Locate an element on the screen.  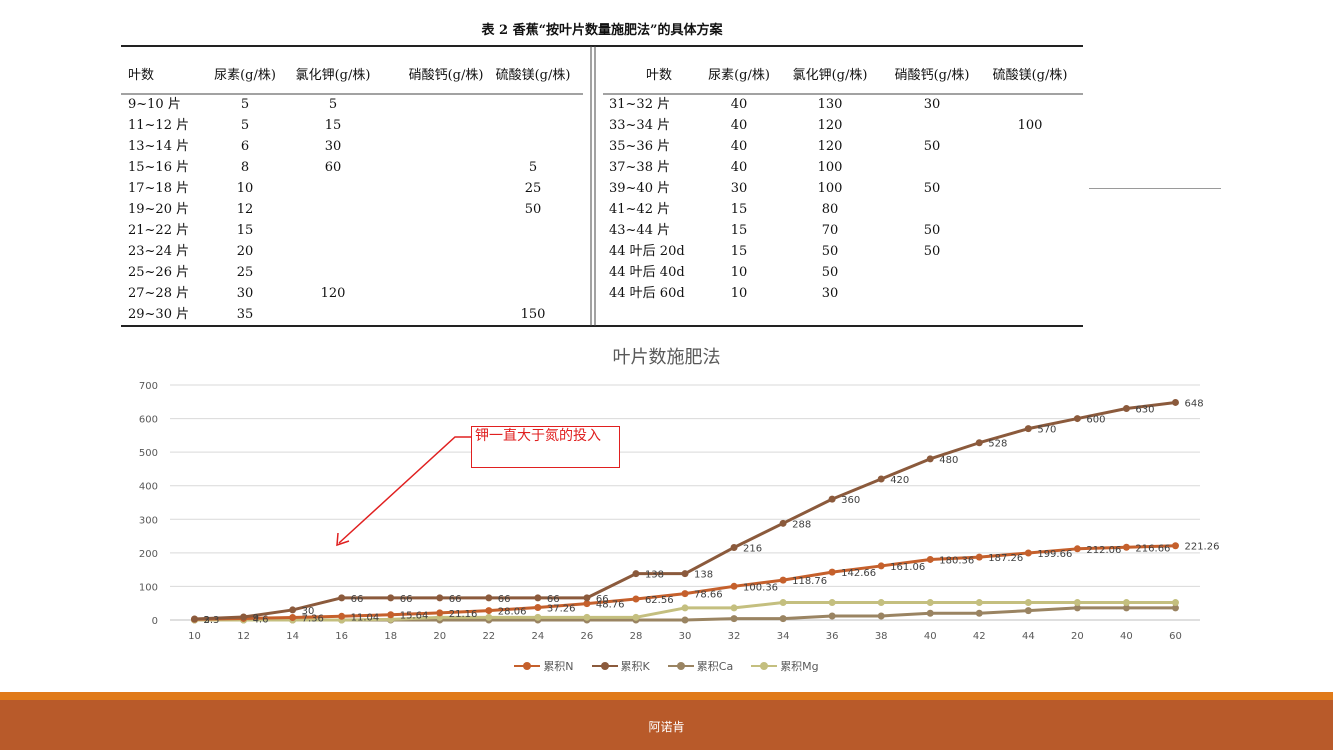
y-tick-label: 200 is located at coordinates (148, 554).